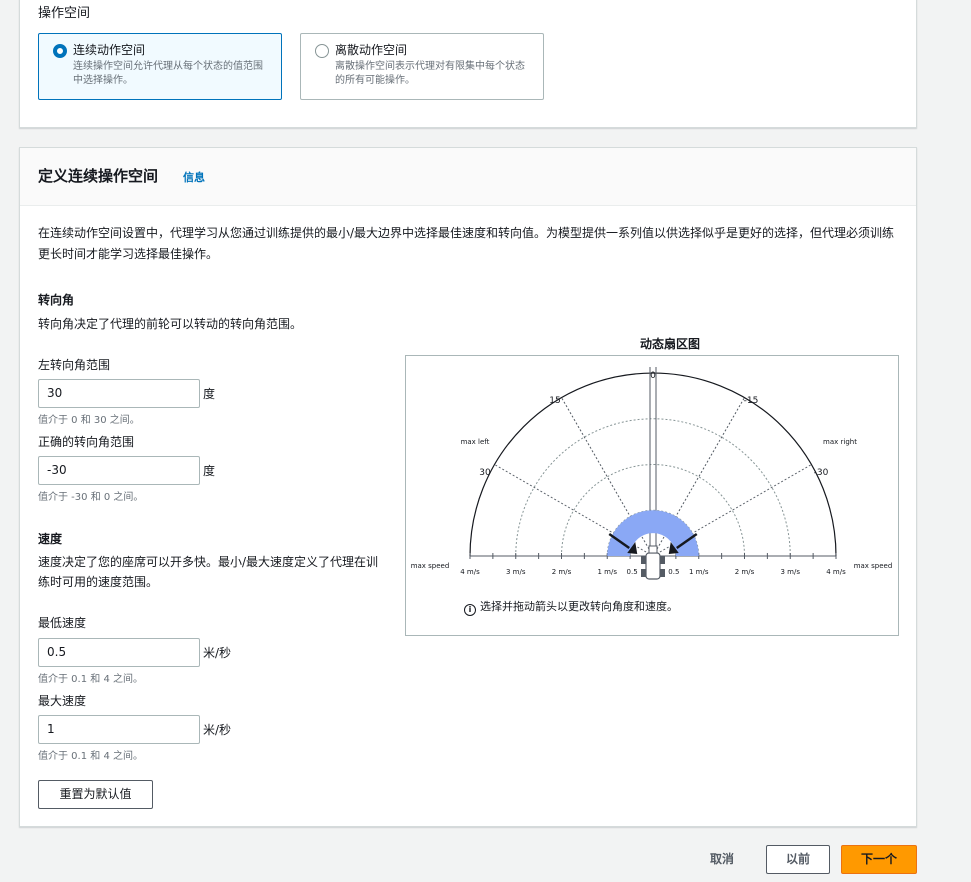 This screenshot has height=882, width=971. Describe the element at coordinates (873, 566) in the screenshot. I see `max-speed-right-label: max speed` at that location.